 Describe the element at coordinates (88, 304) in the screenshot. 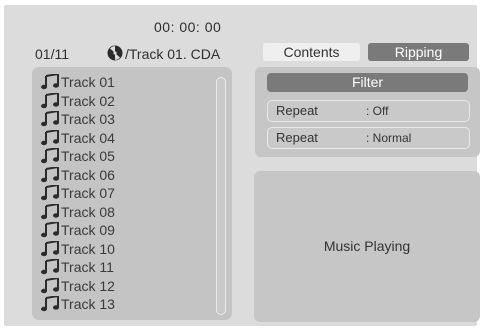

I see `track-label: Track 13` at that location.